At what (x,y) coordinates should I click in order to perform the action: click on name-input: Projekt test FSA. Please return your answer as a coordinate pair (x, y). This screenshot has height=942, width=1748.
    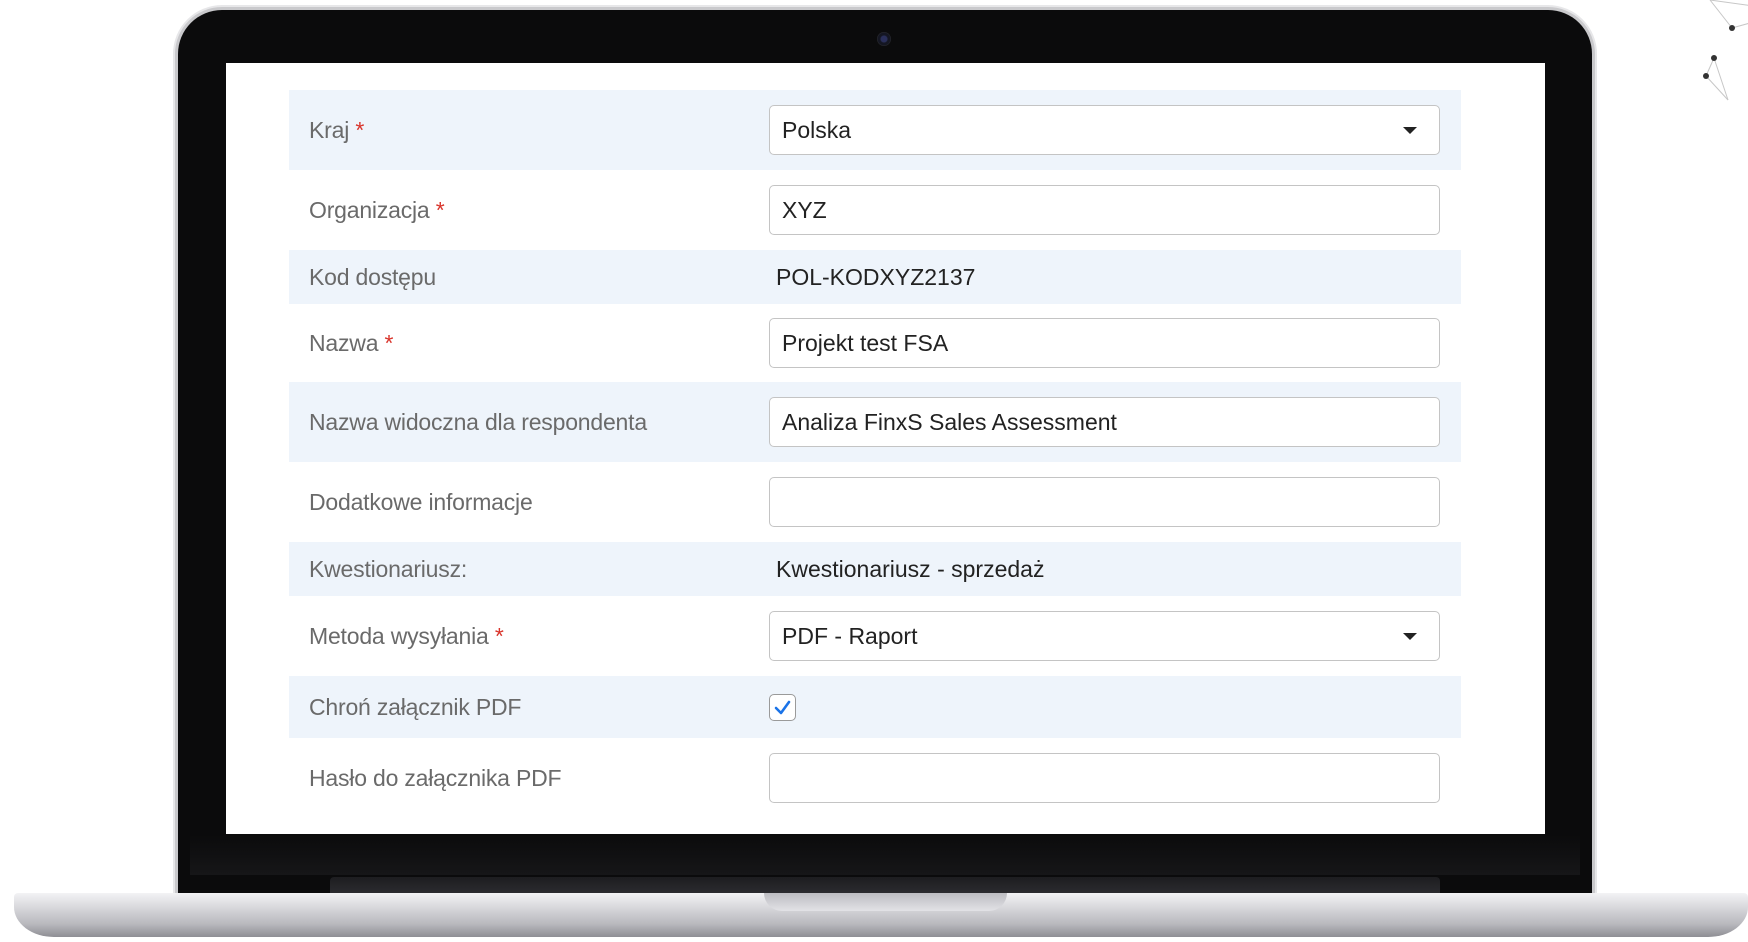
    Looking at the image, I should click on (1104, 343).